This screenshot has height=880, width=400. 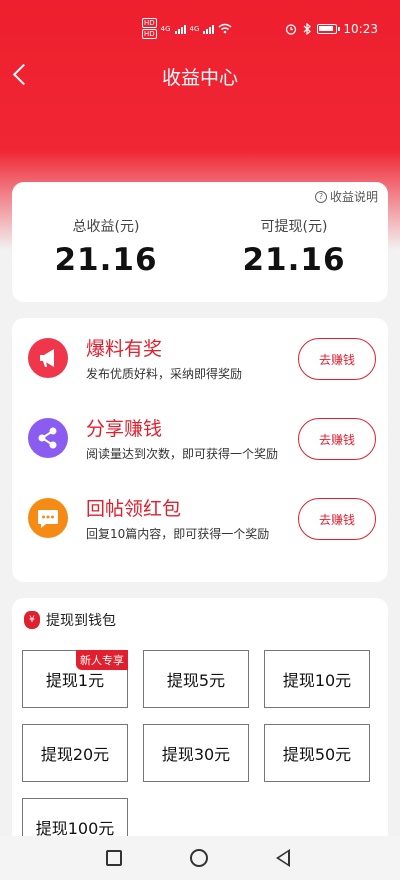 I want to click on hd-badge-1: HD, so click(x=149, y=23).